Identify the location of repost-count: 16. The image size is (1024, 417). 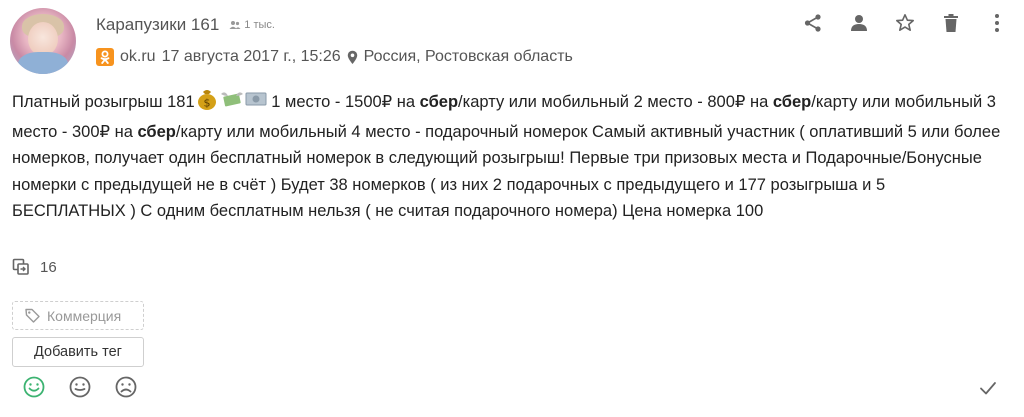
(48, 267).